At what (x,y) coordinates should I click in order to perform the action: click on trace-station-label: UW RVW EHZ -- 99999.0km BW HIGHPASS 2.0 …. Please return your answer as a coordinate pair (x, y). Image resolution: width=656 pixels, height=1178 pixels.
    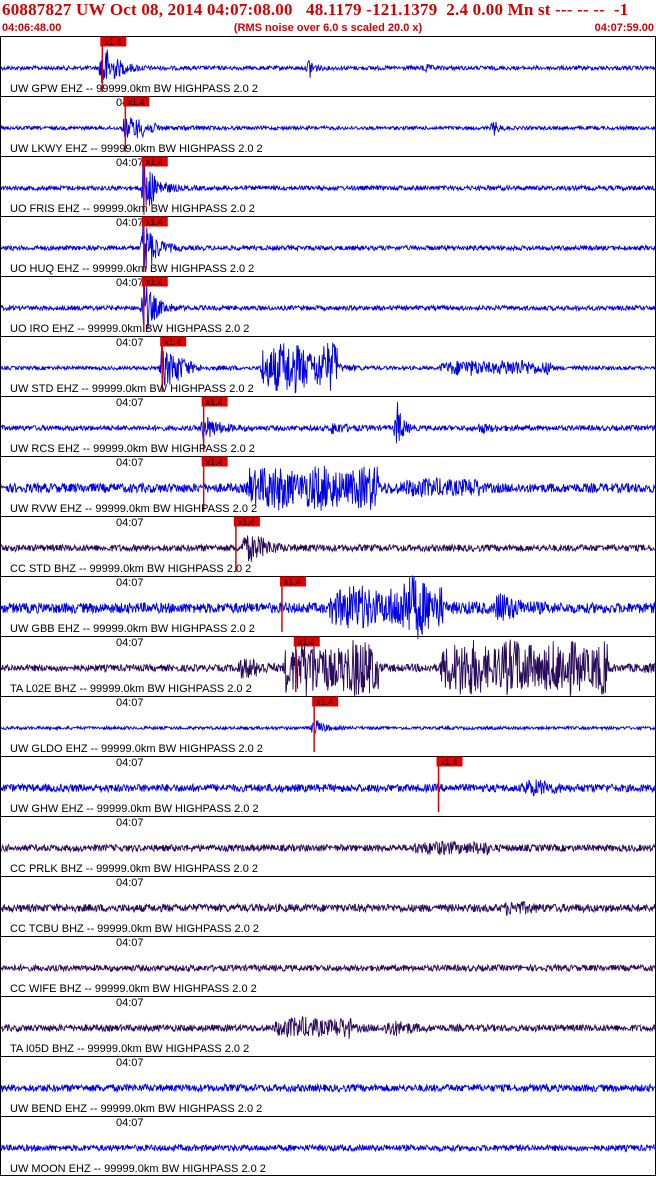
    Looking at the image, I should click on (133, 509).